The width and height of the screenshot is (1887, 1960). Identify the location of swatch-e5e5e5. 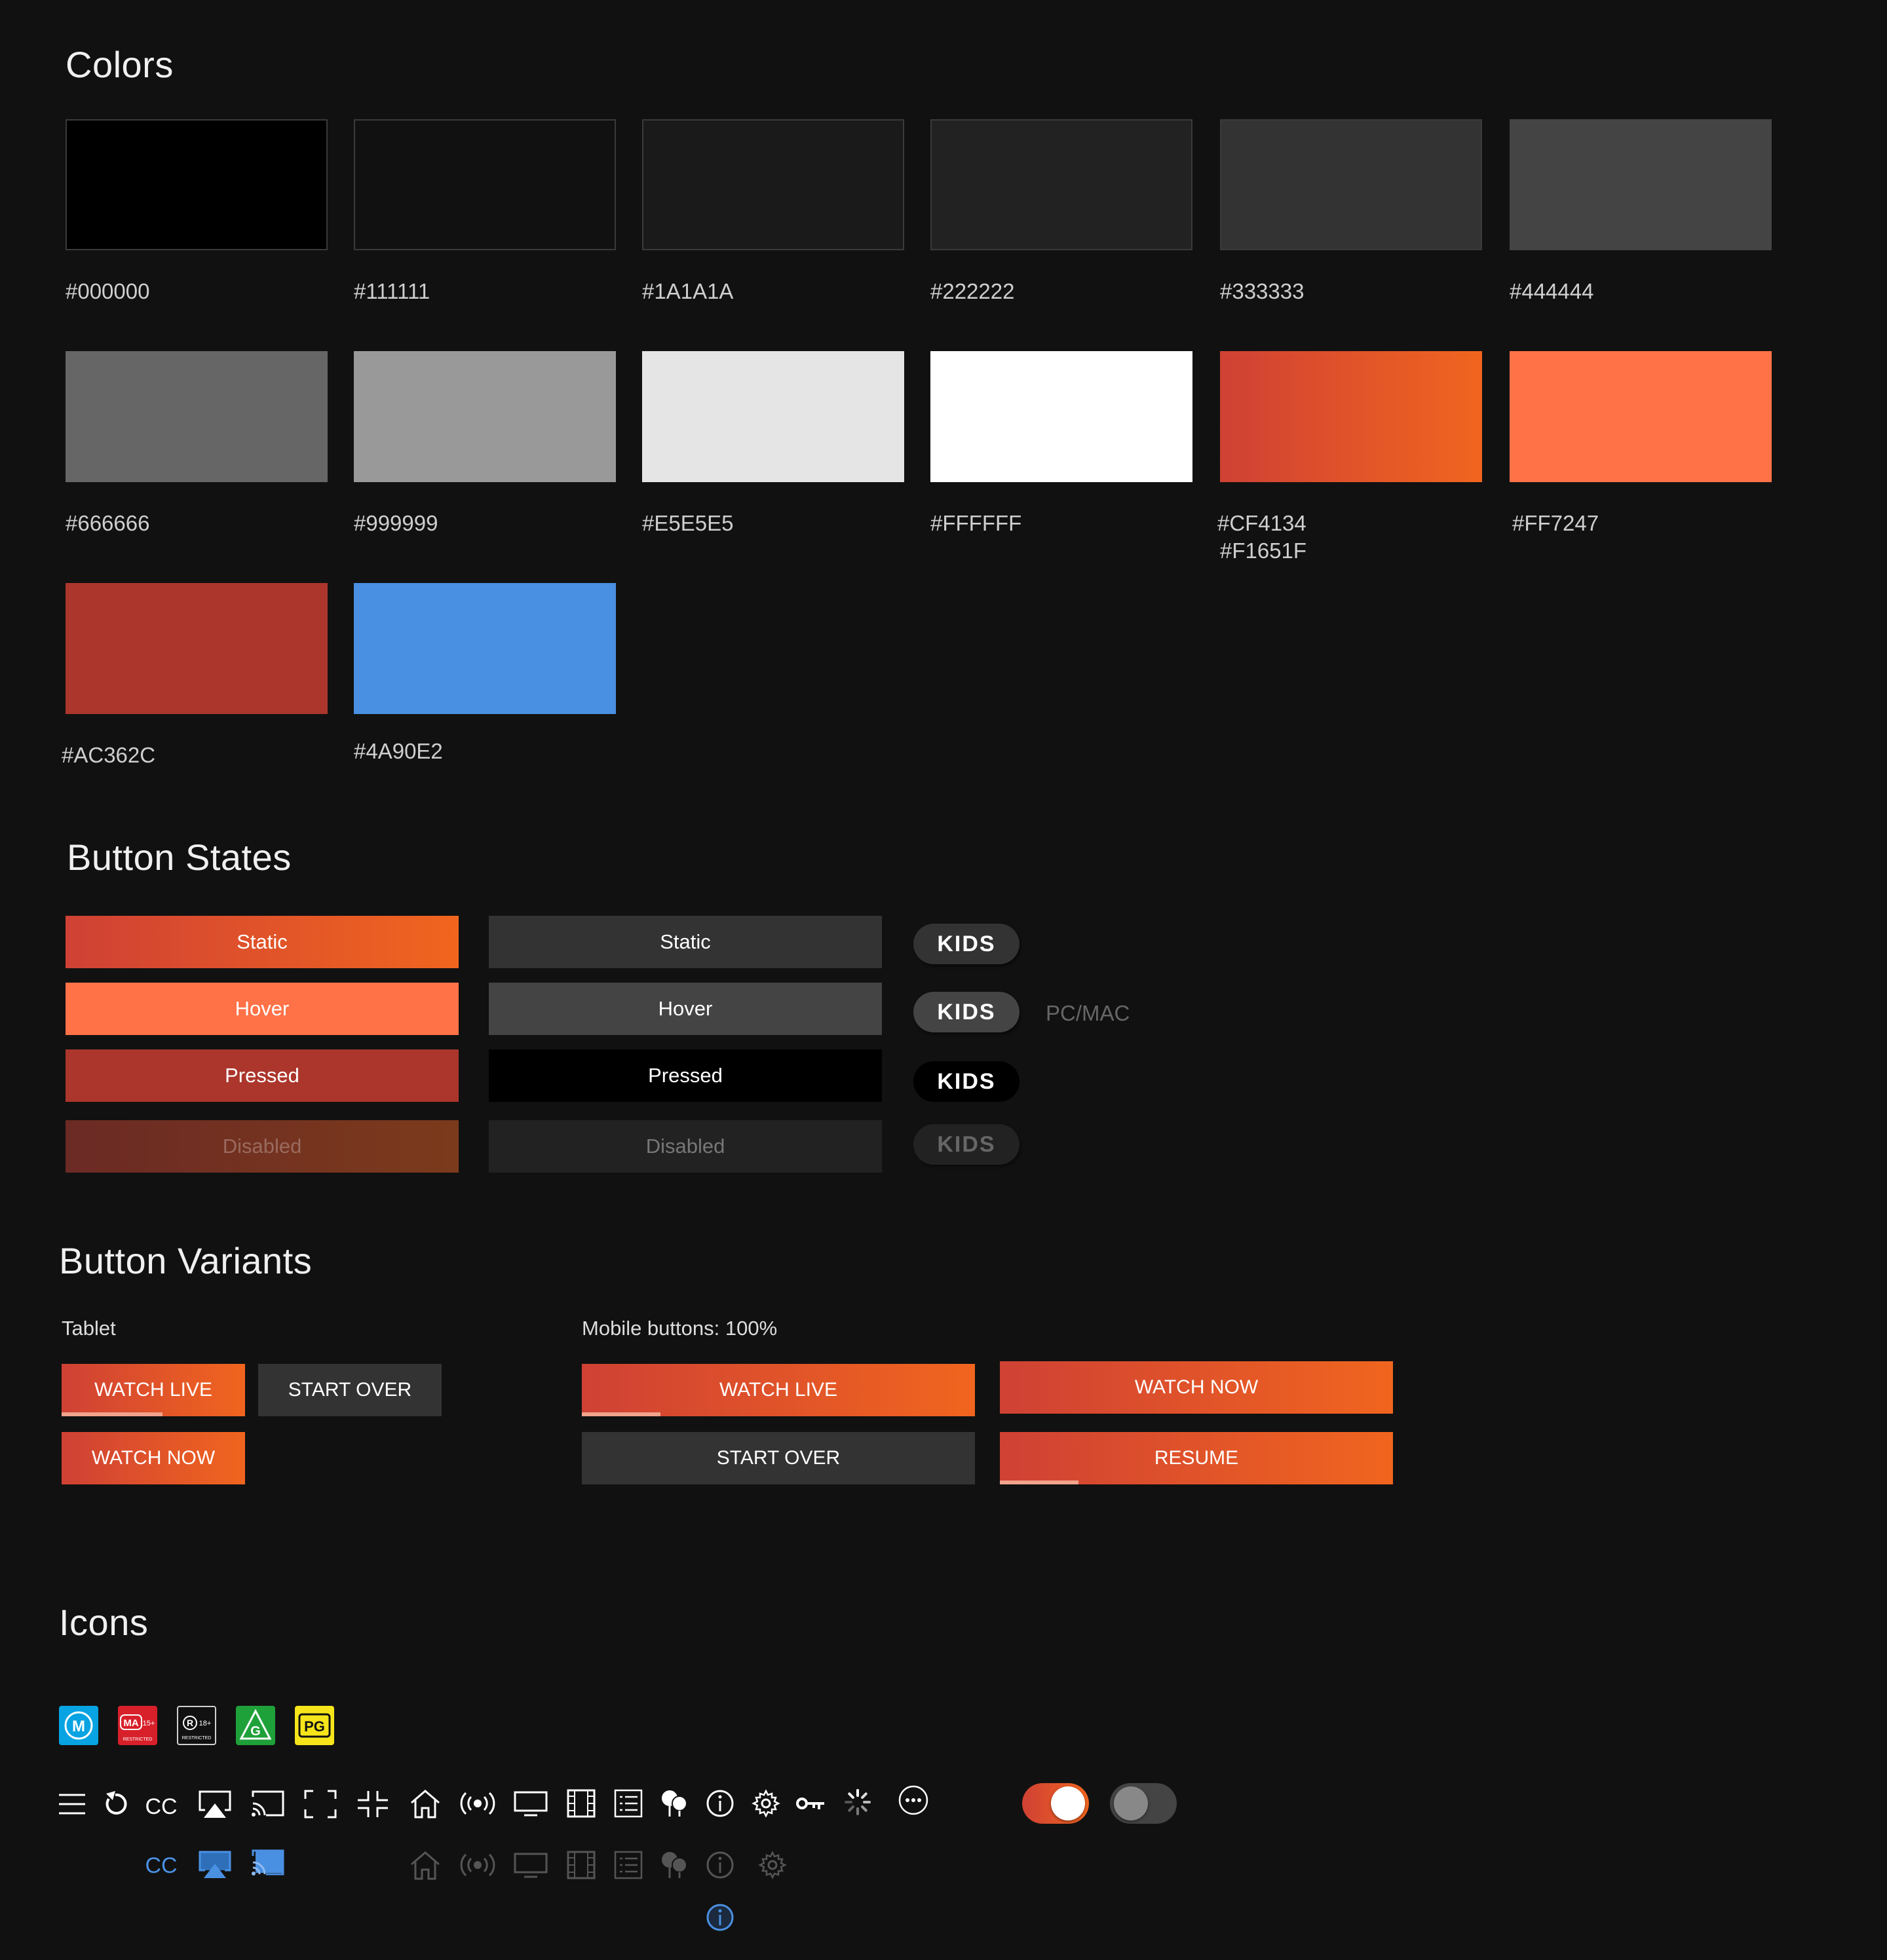
(773, 416).